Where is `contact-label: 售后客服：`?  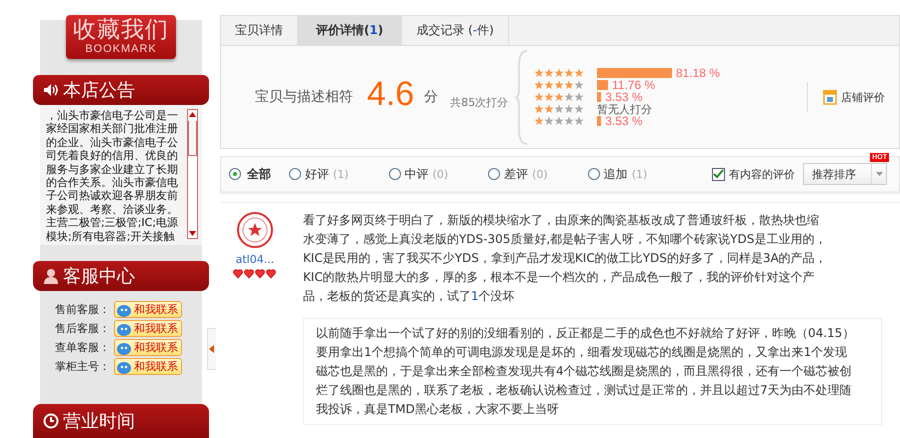 contact-label: 售后客服： is located at coordinates (83, 328).